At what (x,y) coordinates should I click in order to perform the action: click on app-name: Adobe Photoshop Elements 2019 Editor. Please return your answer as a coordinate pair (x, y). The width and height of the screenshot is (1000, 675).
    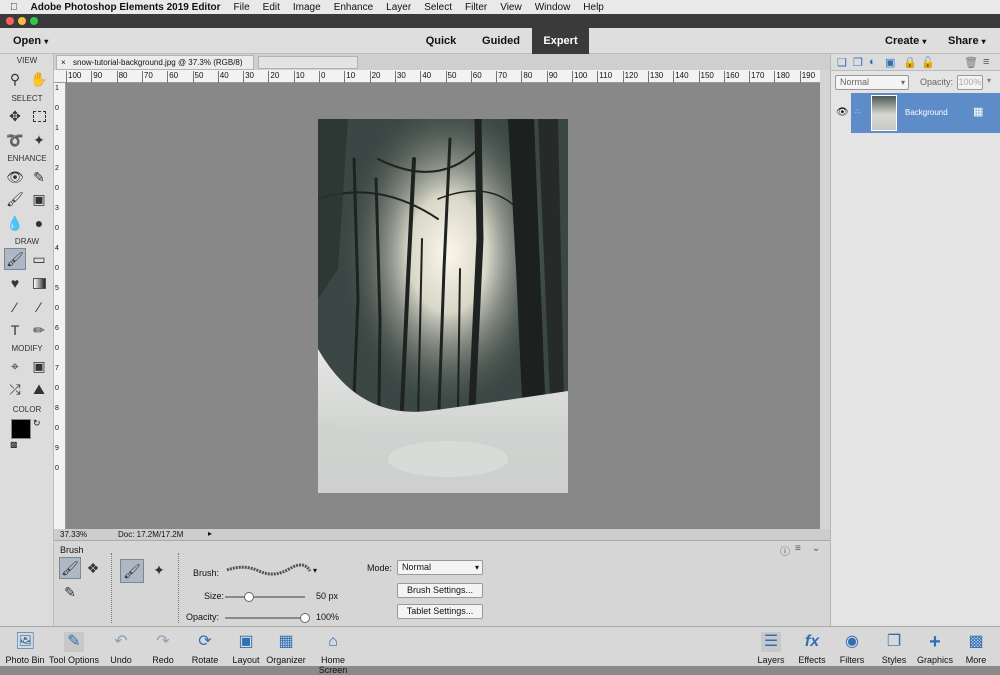
    Looking at the image, I should click on (126, 7).